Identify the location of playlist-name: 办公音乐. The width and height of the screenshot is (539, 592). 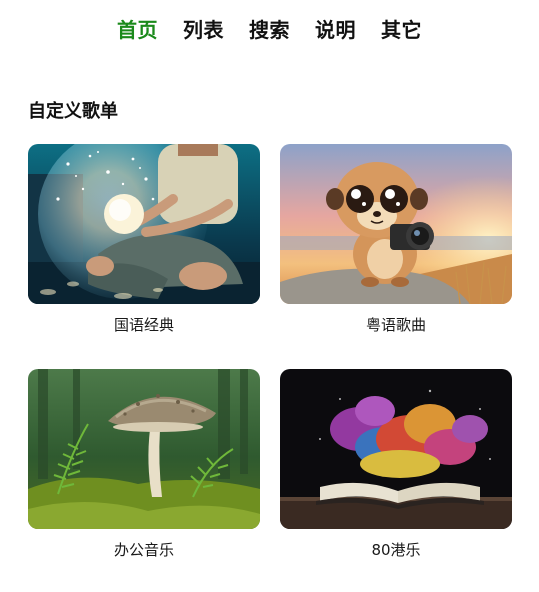
(143, 550).